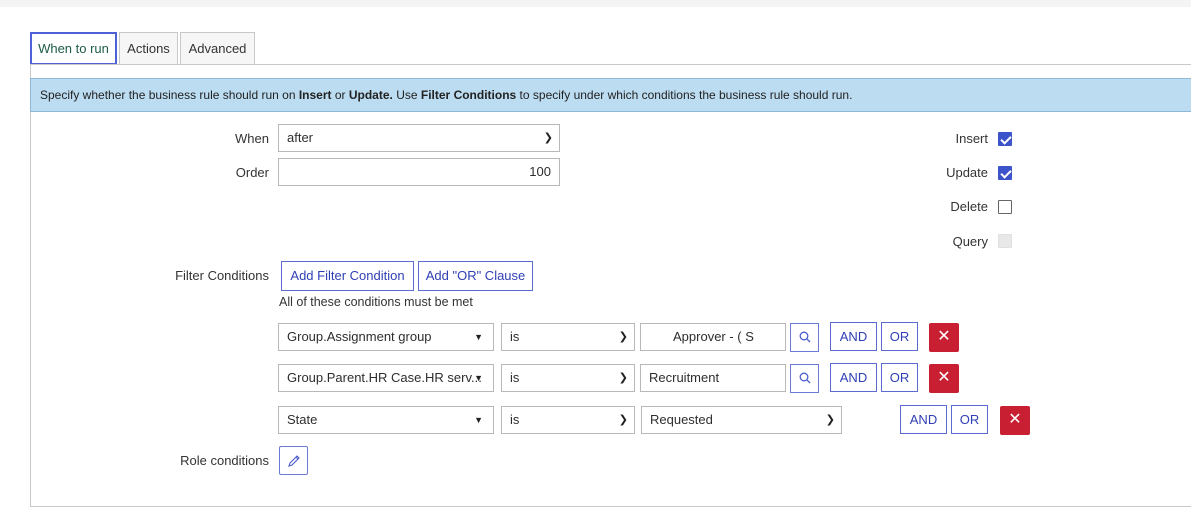 The image size is (1191, 513). What do you see at coordinates (419, 172) in the screenshot?
I see `order-input: 100` at bounding box center [419, 172].